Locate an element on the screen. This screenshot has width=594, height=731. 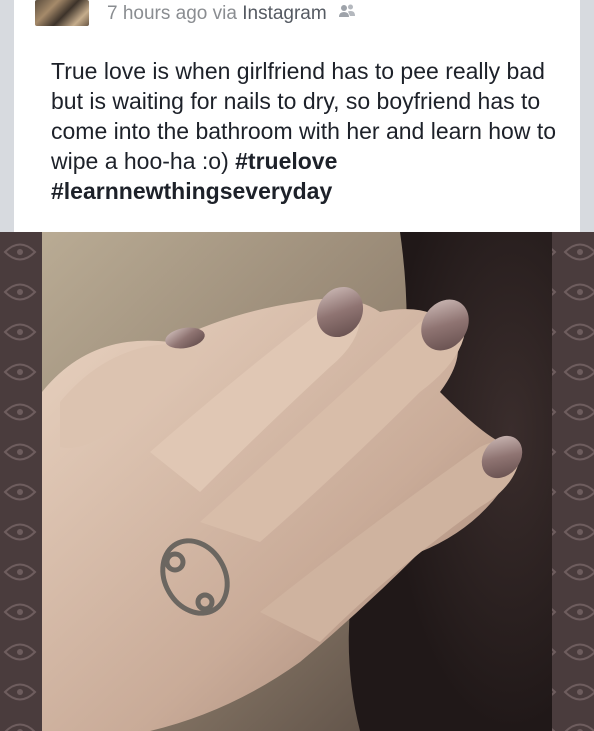
photo-frame-left is located at coordinates (21, 481).